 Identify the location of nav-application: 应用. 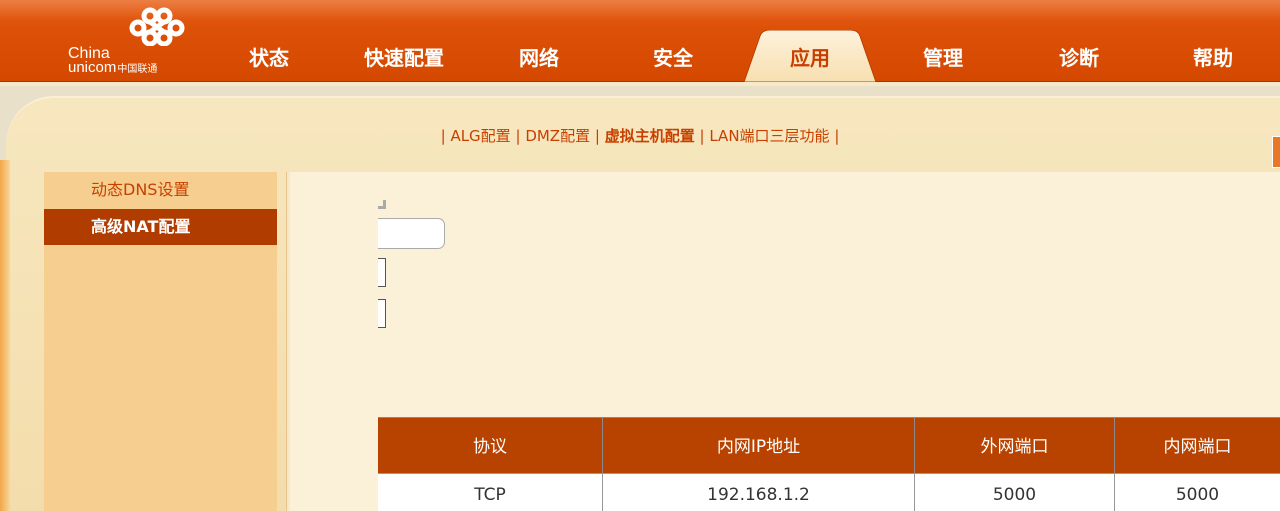
(810, 56).